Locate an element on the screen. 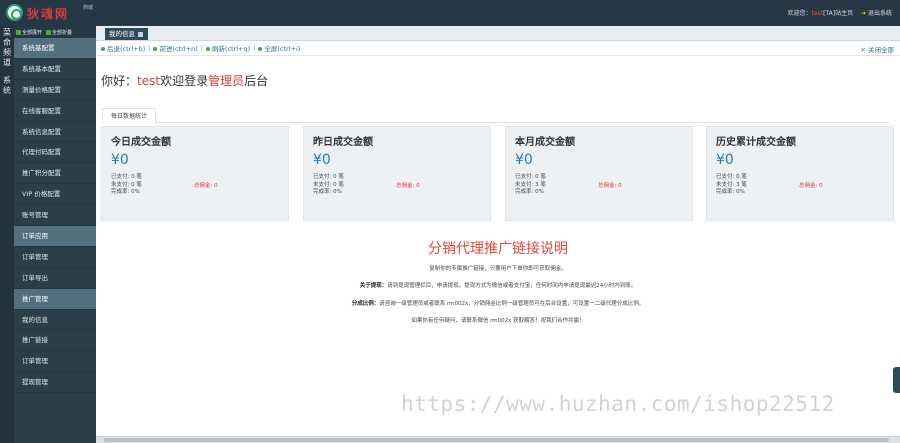  logo-icon is located at coordinates (14, 12).